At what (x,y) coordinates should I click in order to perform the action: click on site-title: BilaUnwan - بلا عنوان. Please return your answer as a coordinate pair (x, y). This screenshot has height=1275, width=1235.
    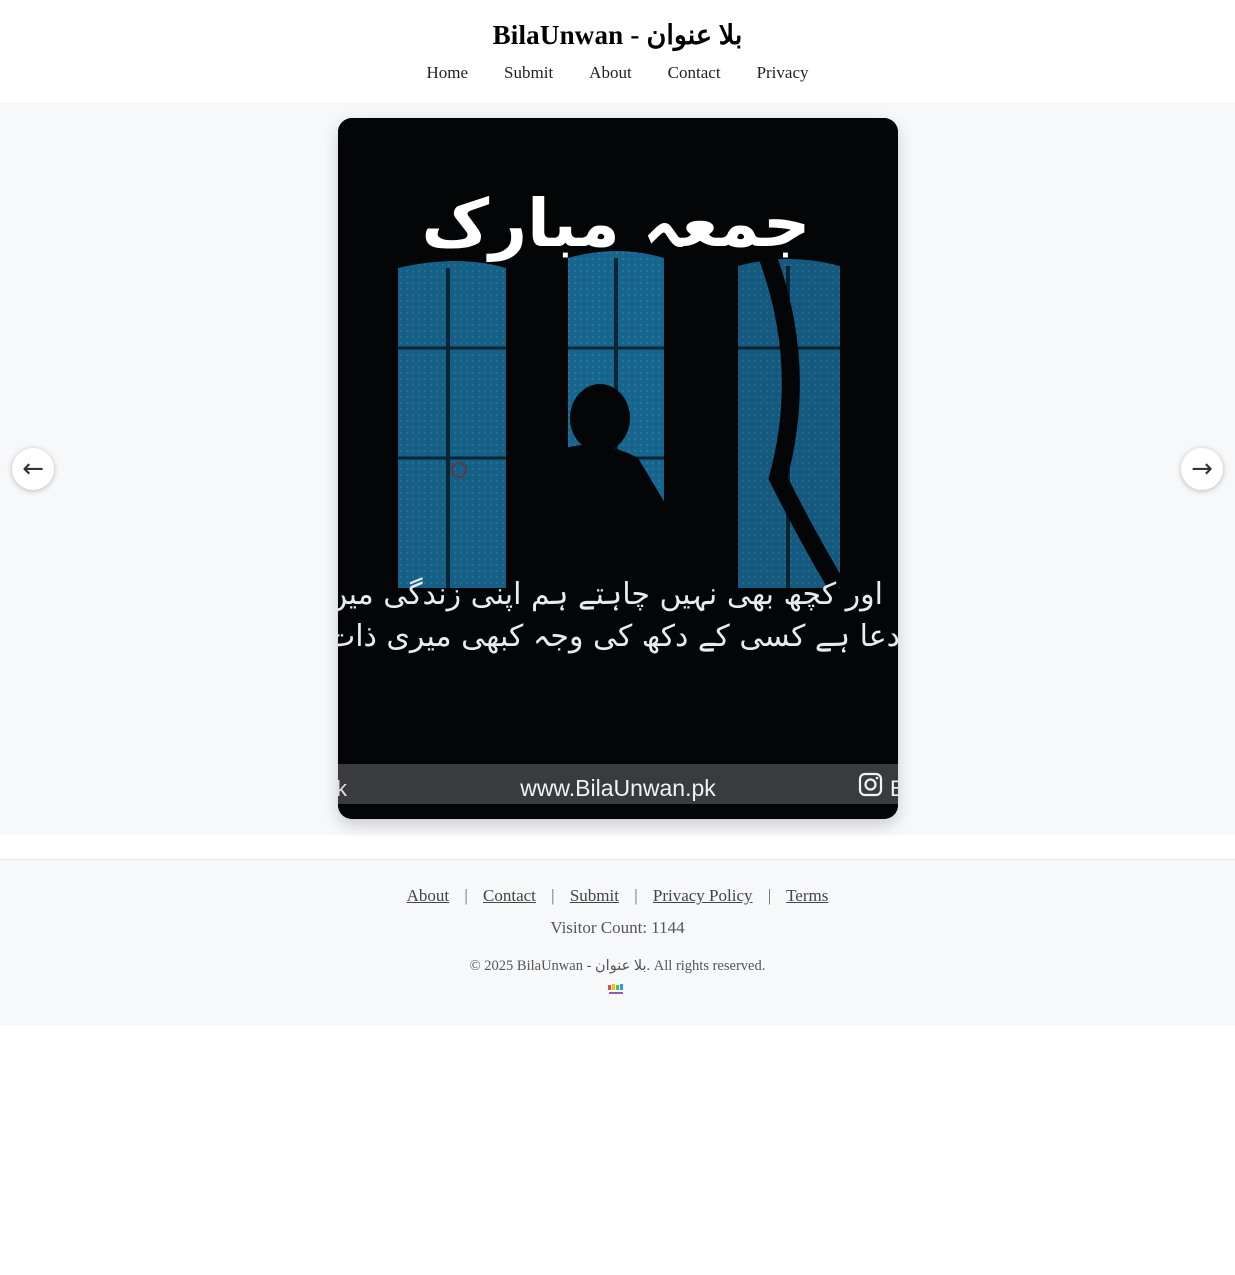
    Looking at the image, I should click on (617, 35).